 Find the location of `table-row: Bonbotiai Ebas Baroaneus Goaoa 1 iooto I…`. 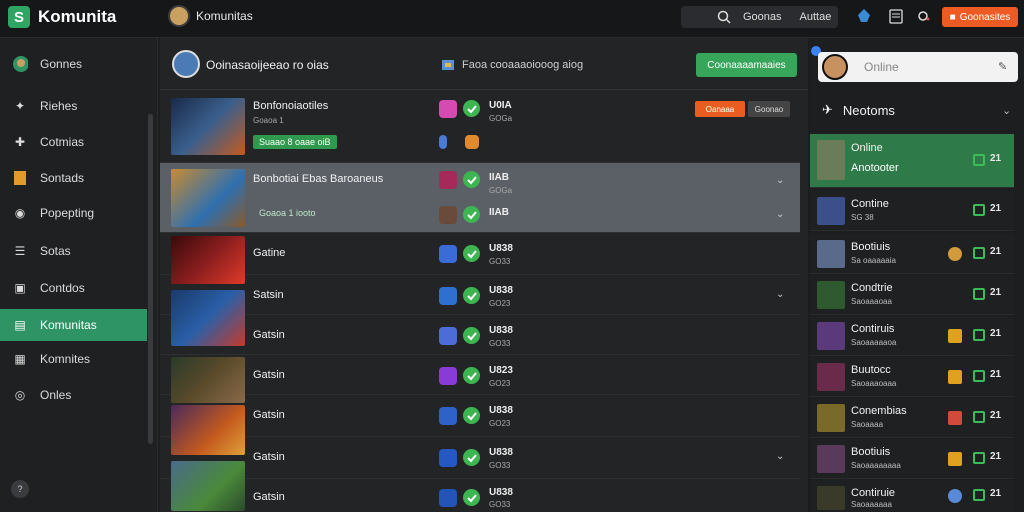

table-row: Bonbotiai Ebas Baroaneus Goaoa 1 iooto I… is located at coordinates (480, 198).